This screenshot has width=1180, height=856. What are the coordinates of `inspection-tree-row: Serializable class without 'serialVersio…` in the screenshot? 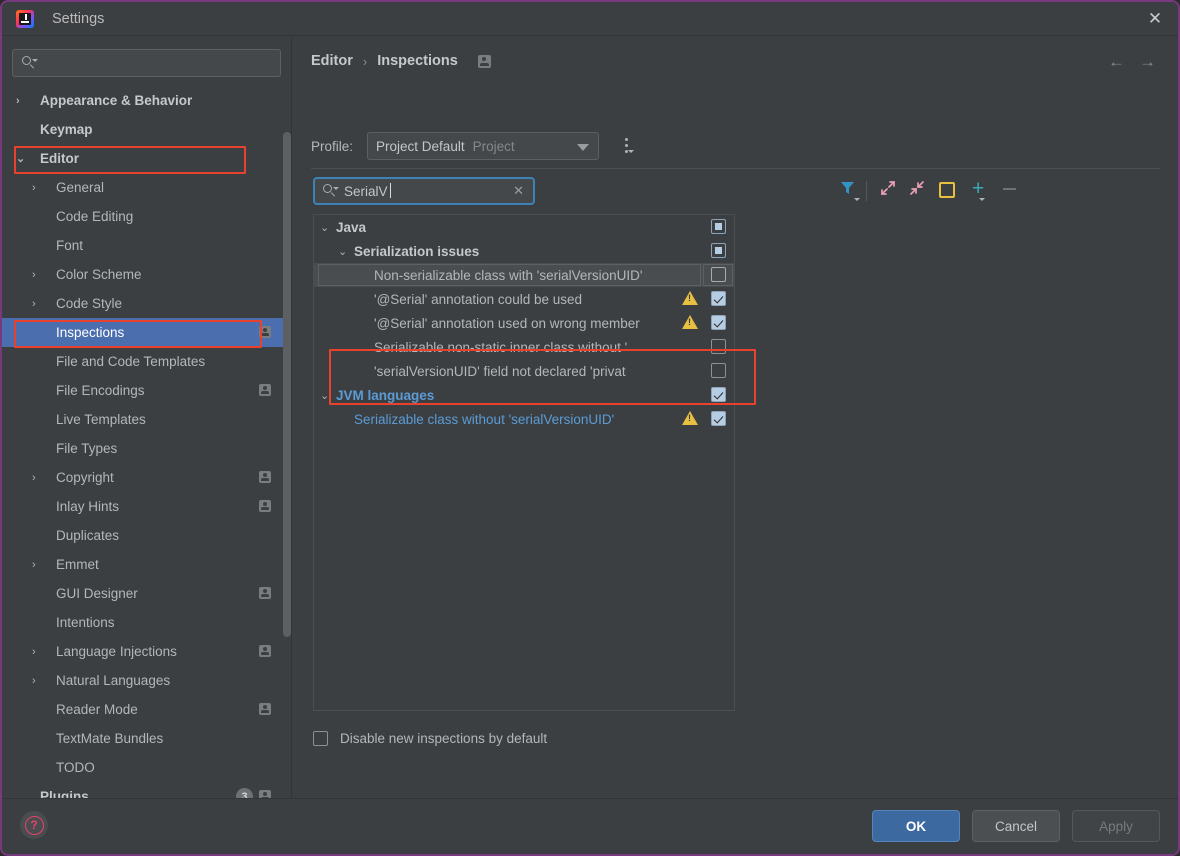 It's located at (524, 419).